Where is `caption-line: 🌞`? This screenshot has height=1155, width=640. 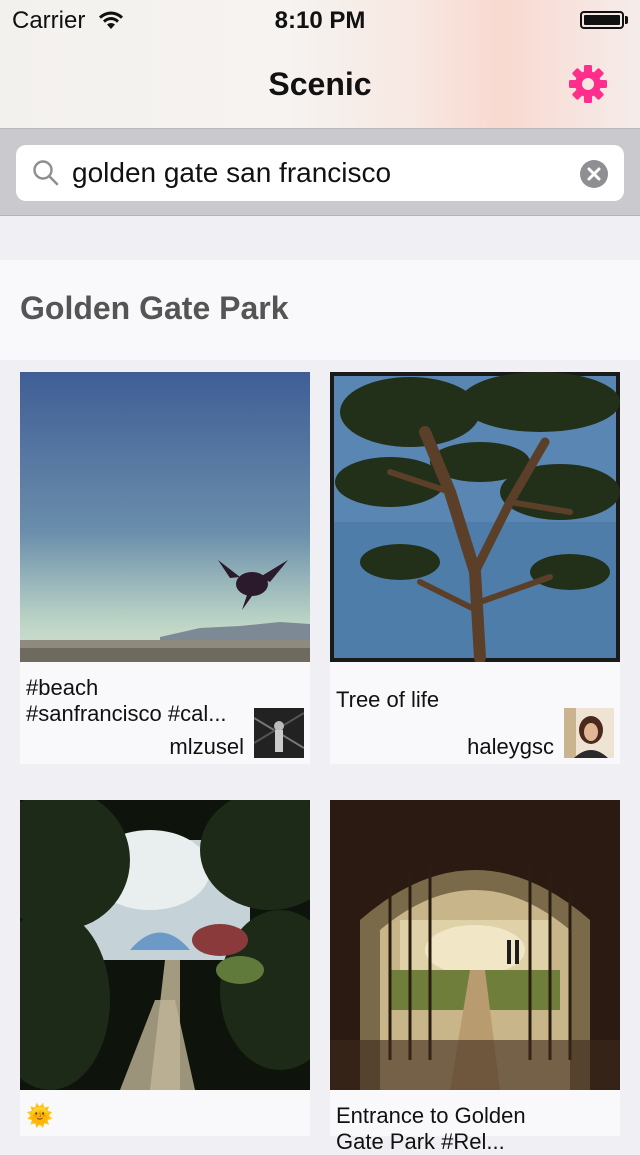
caption-line: 🌞 is located at coordinates (40, 1115).